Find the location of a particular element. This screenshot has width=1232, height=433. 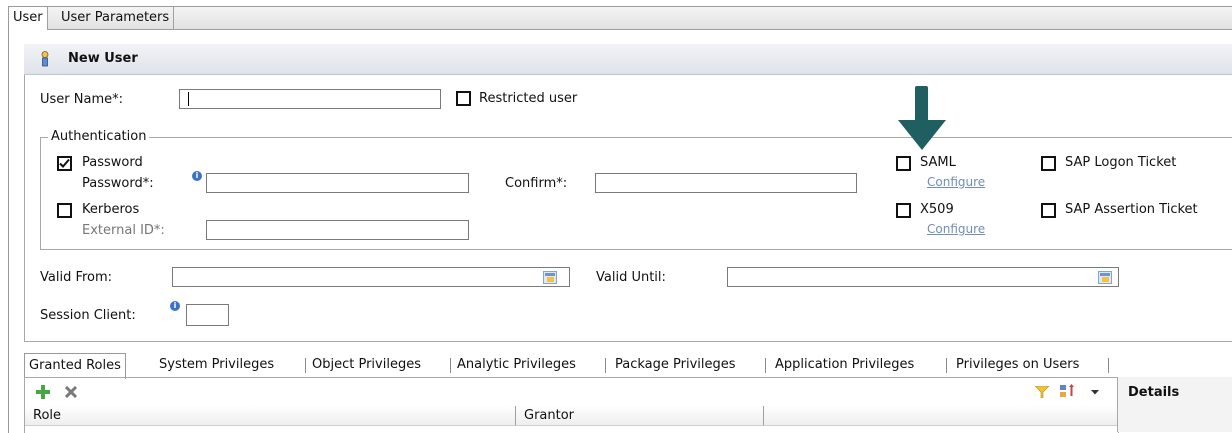

authentication-legend: Authentication is located at coordinates (99, 136).